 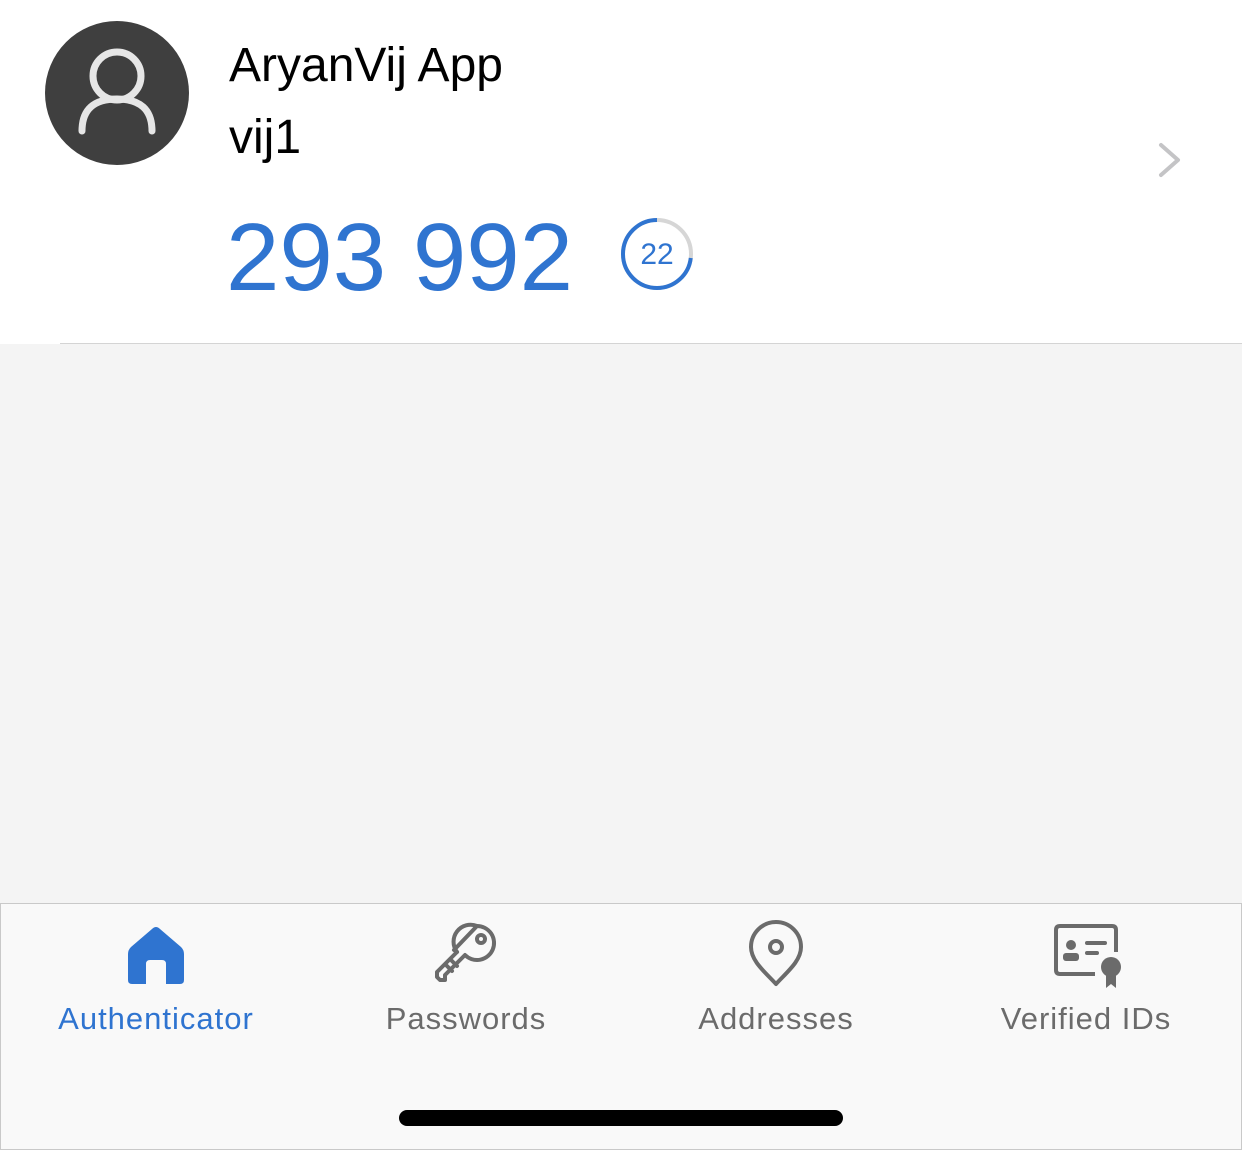 I want to click on avatar, so click(x=117, y=93).